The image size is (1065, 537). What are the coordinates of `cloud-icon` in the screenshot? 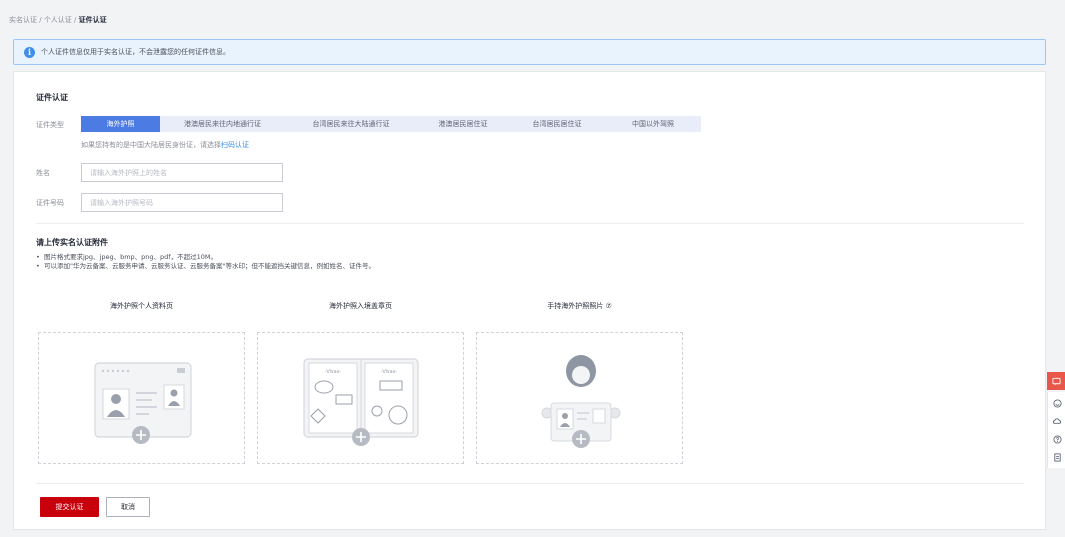 It's located at (1056, 421).